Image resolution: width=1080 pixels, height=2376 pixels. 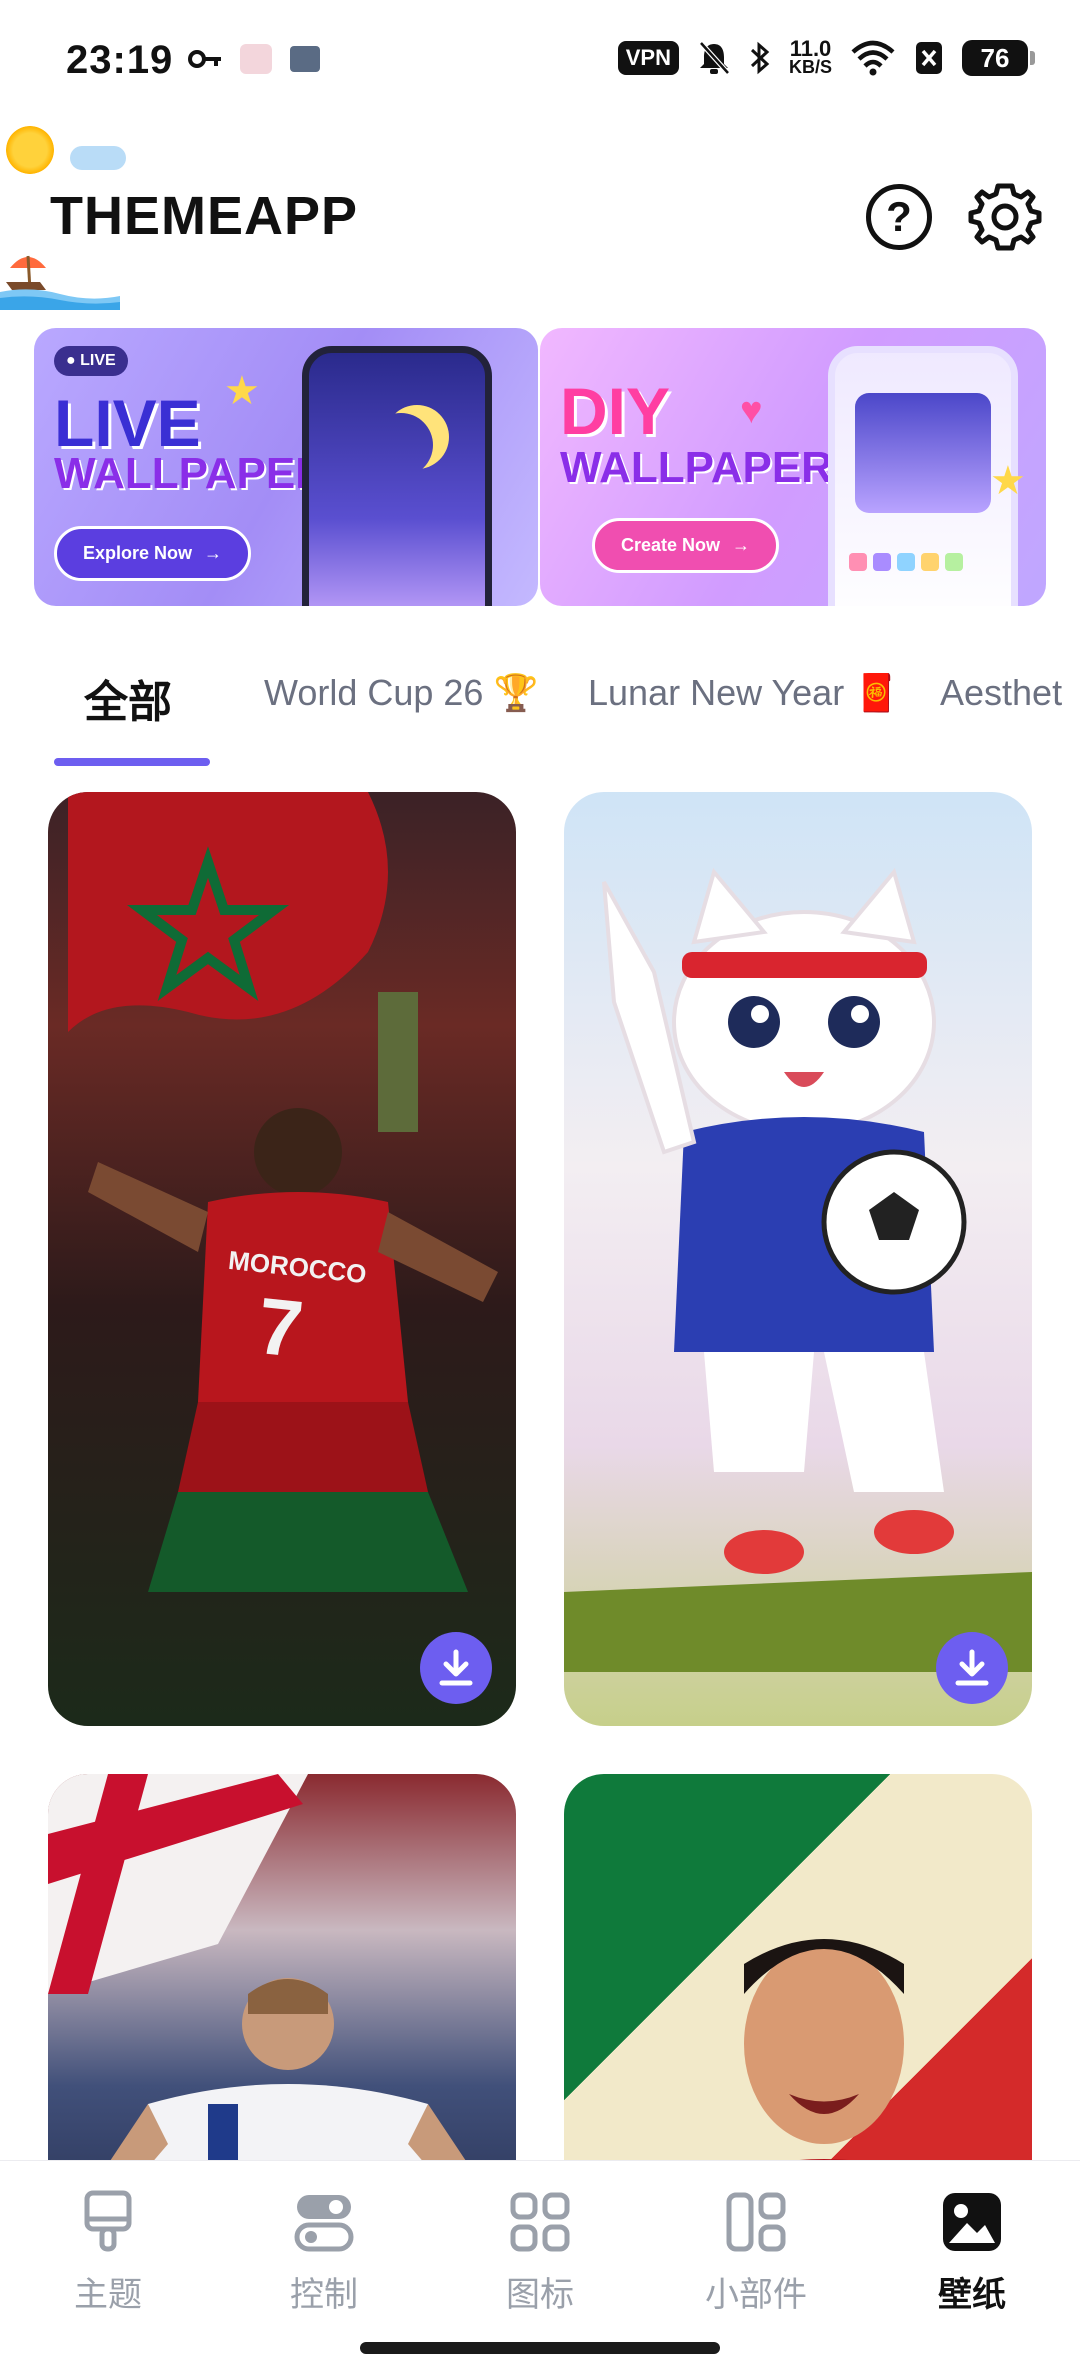 What do you see at coordinates (228, 912) in the screenshot?
I see `morocco-flag-image` at bounding box center [228, 912].